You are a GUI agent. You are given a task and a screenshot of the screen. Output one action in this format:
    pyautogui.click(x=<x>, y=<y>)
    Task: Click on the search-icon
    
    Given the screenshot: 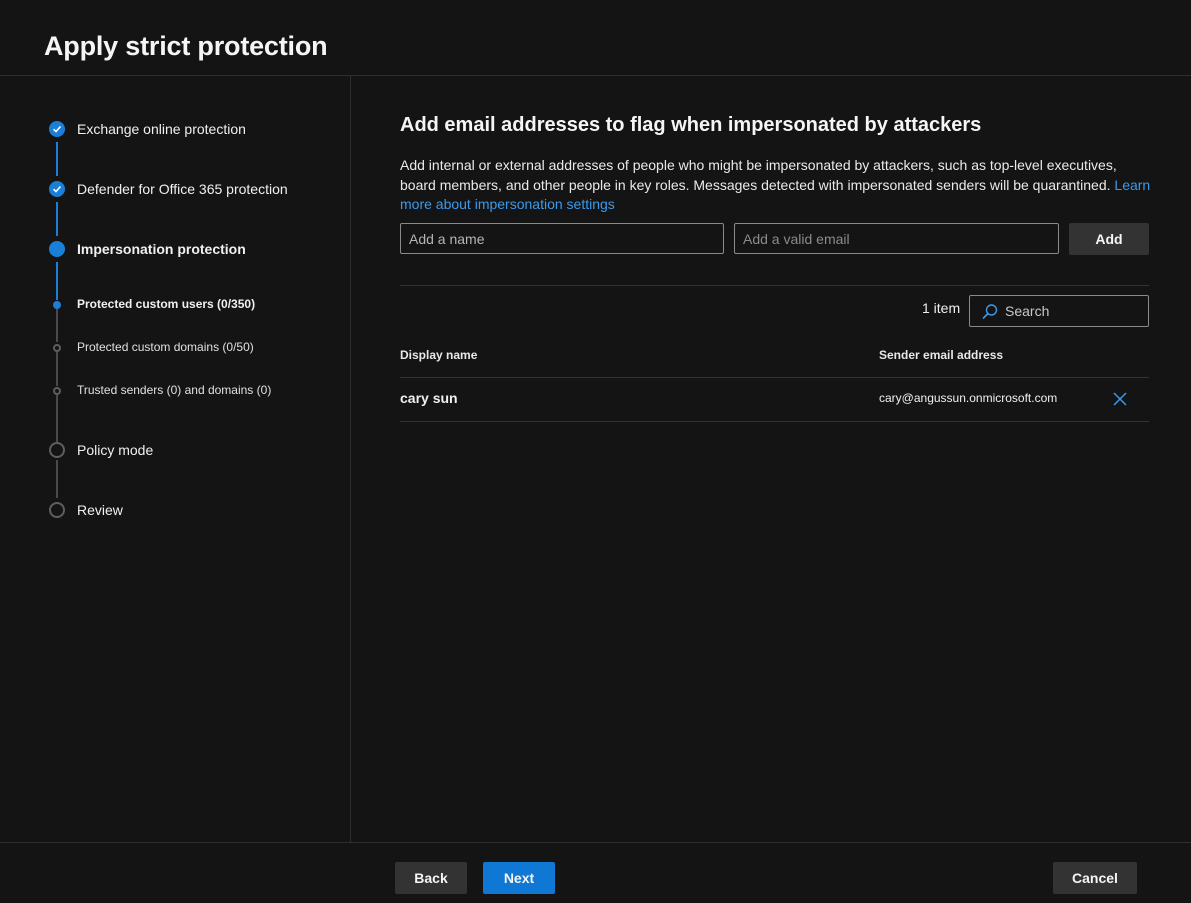 What is the action you would take?
    pyautogui.click(x=990, y=314)
    